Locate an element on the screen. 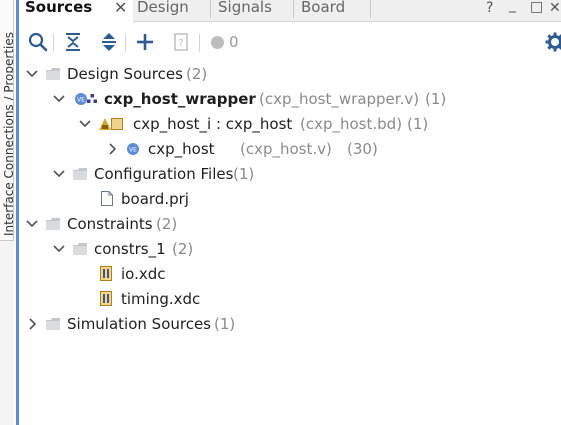  tree-label: constrs_1 is located at coordinates (130, 249).